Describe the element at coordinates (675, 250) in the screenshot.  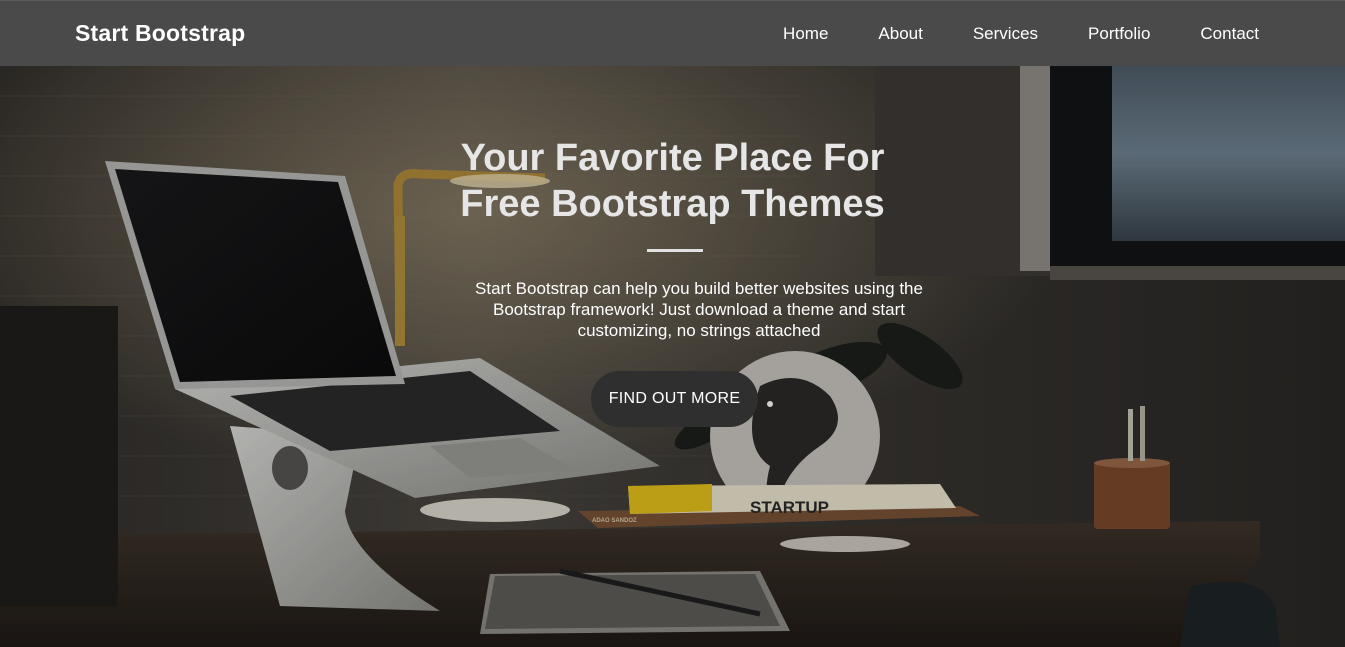
I see `hero-divider` at that location.